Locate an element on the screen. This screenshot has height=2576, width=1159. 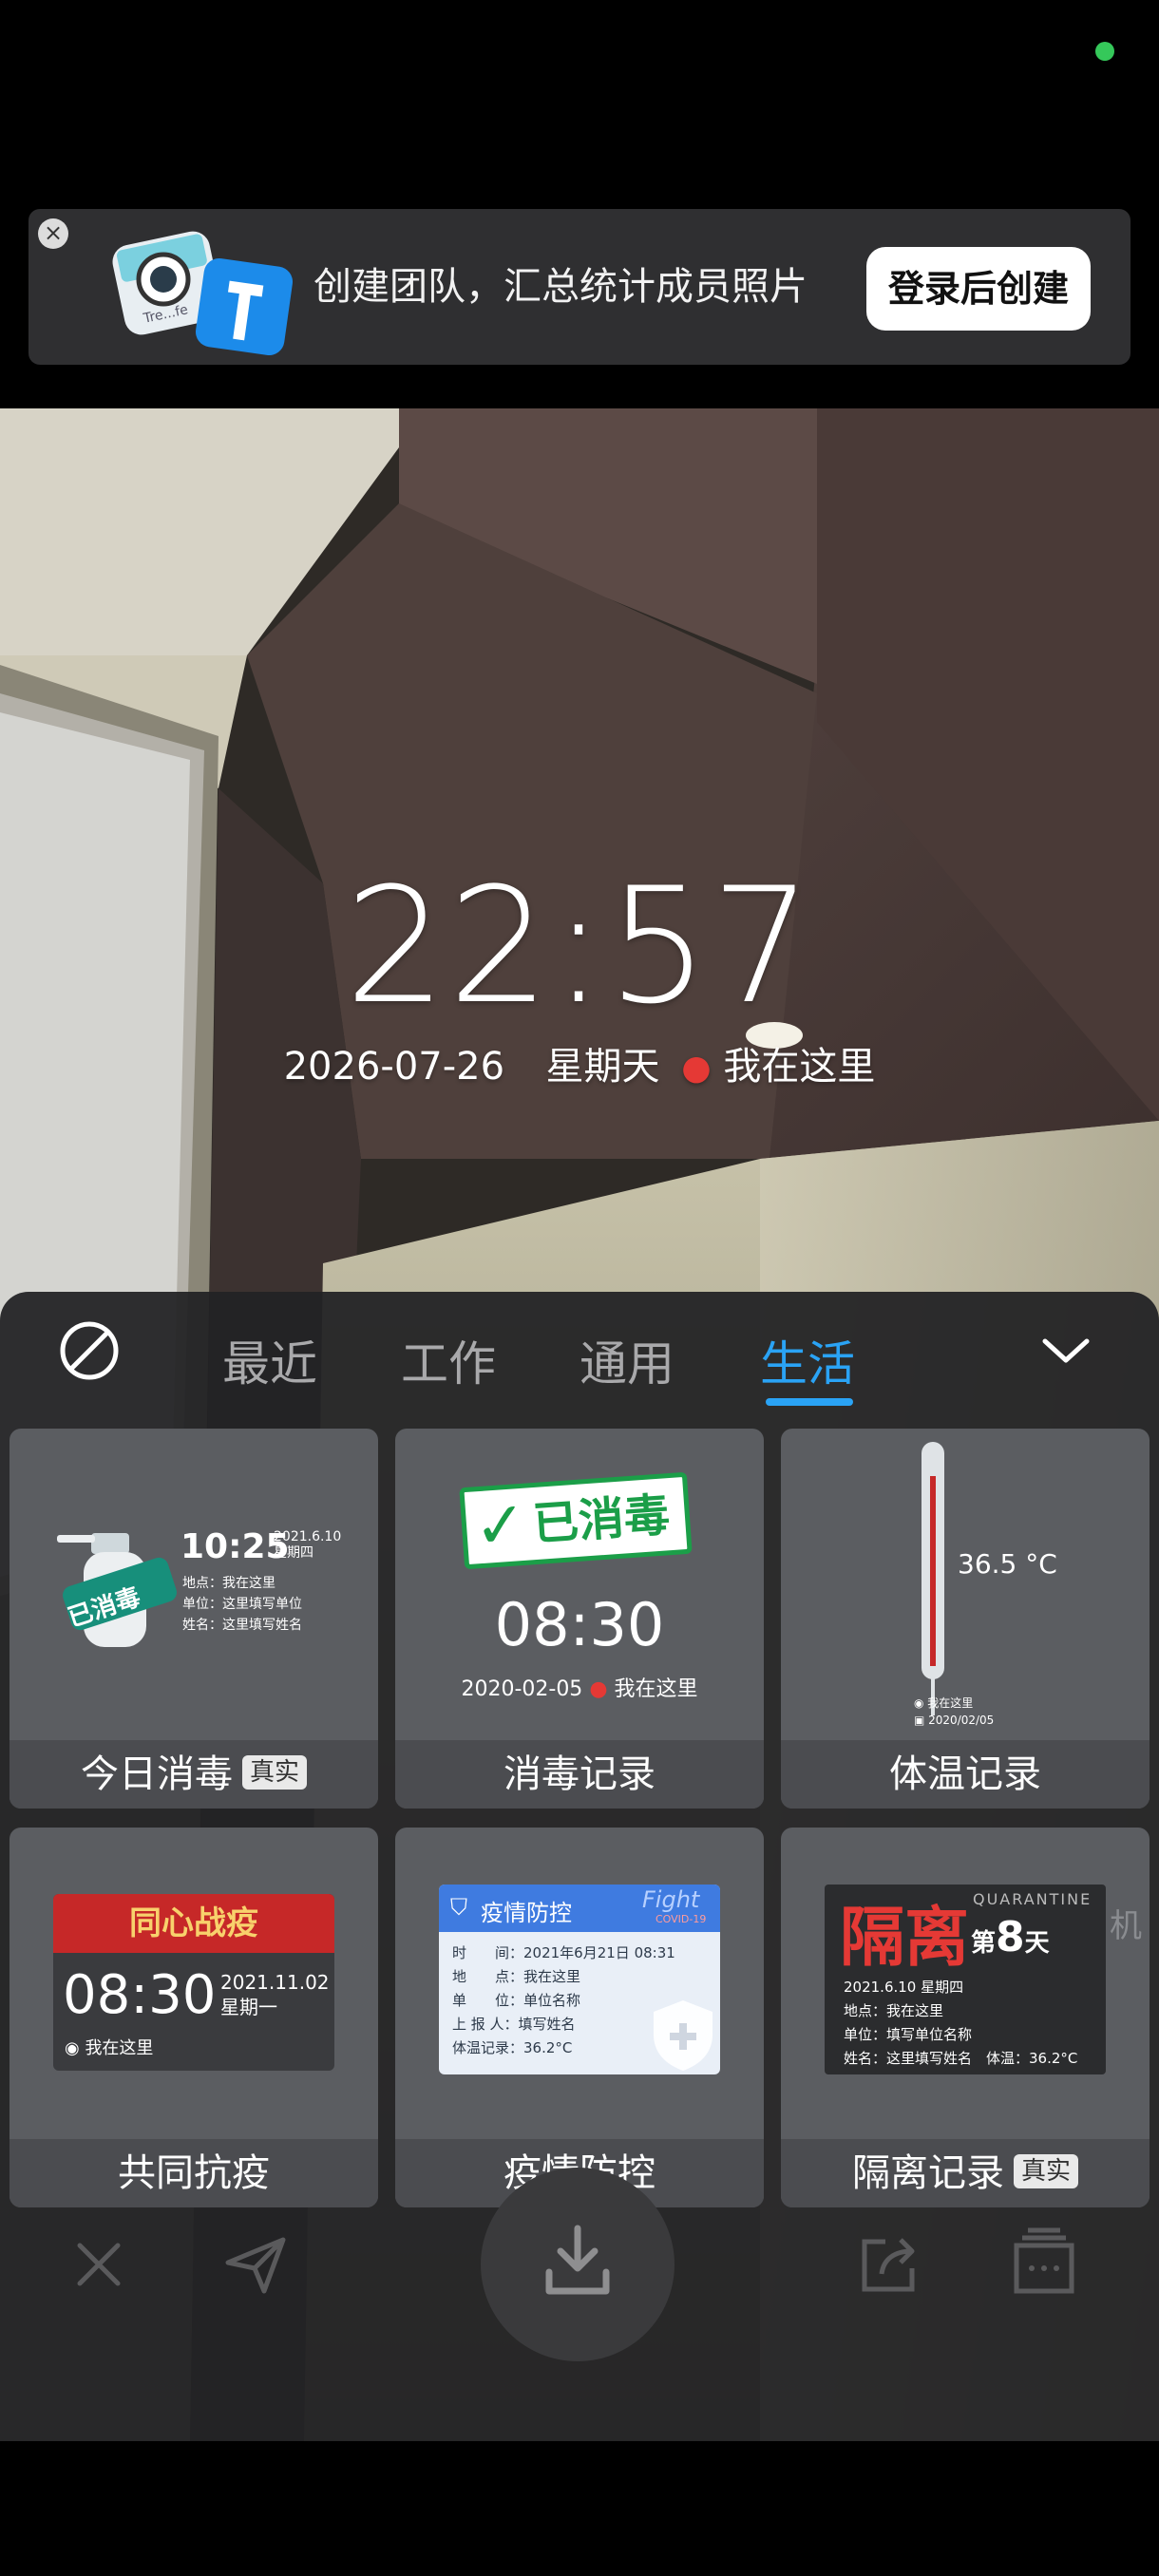
card-info-line: 姓名：这里填写姓名 体温：36.2°C is located at coordinates (961, 2058).